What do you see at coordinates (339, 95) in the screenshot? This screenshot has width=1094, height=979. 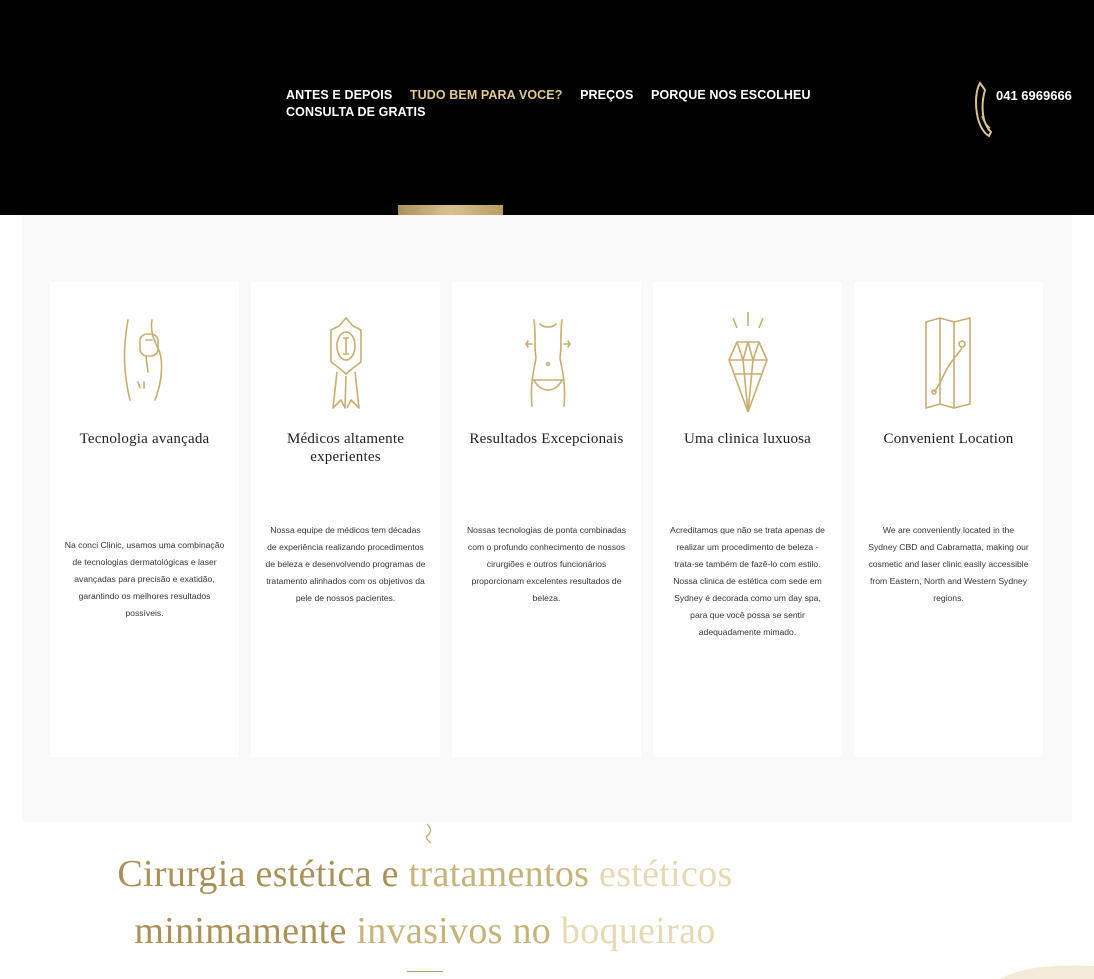 I see `nav-item-before-after: ANTES E DEPOIS` at bounding box center [339, 95].